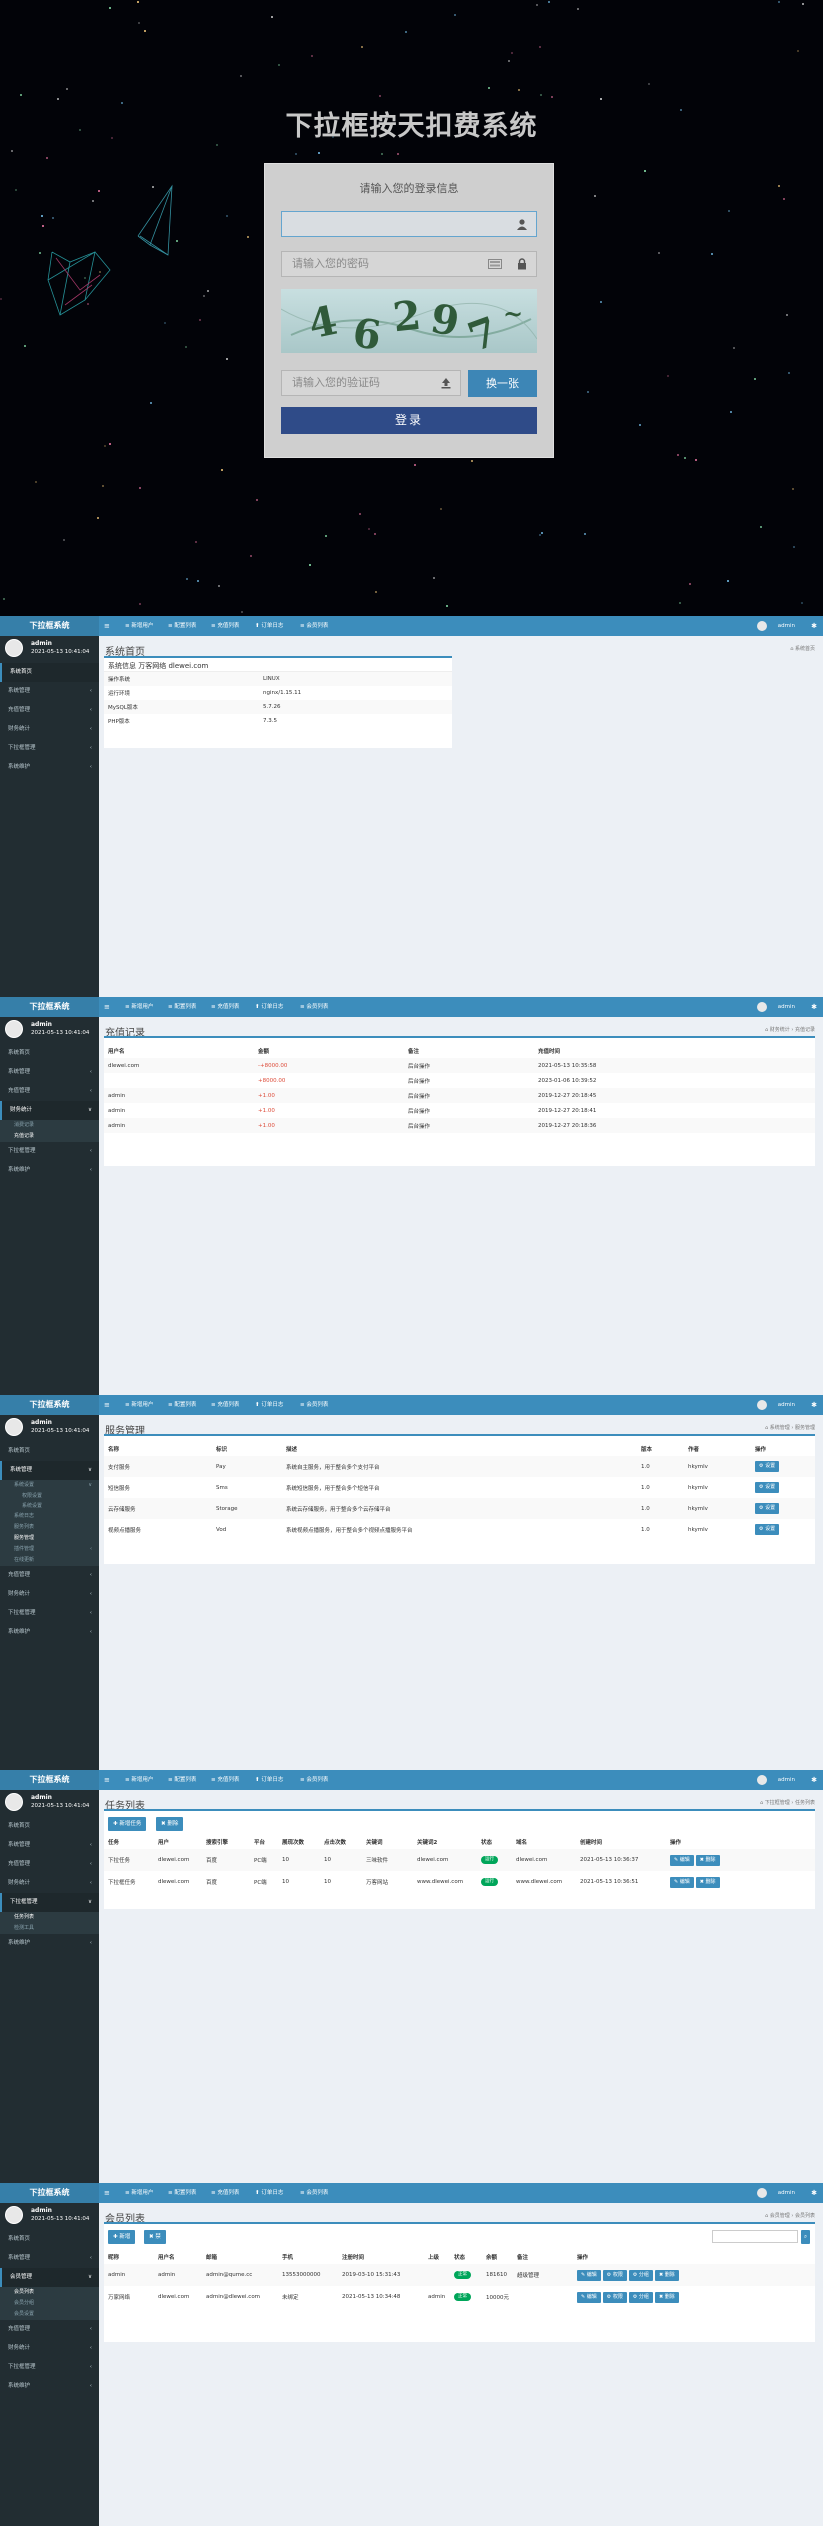 The width and height of the screenshot is (823, 2526). What do you see at coordinates (122, 2237) in the screenshot?
I see `add-member-button: ✚ 新增` at bounding box center [122, 2237].